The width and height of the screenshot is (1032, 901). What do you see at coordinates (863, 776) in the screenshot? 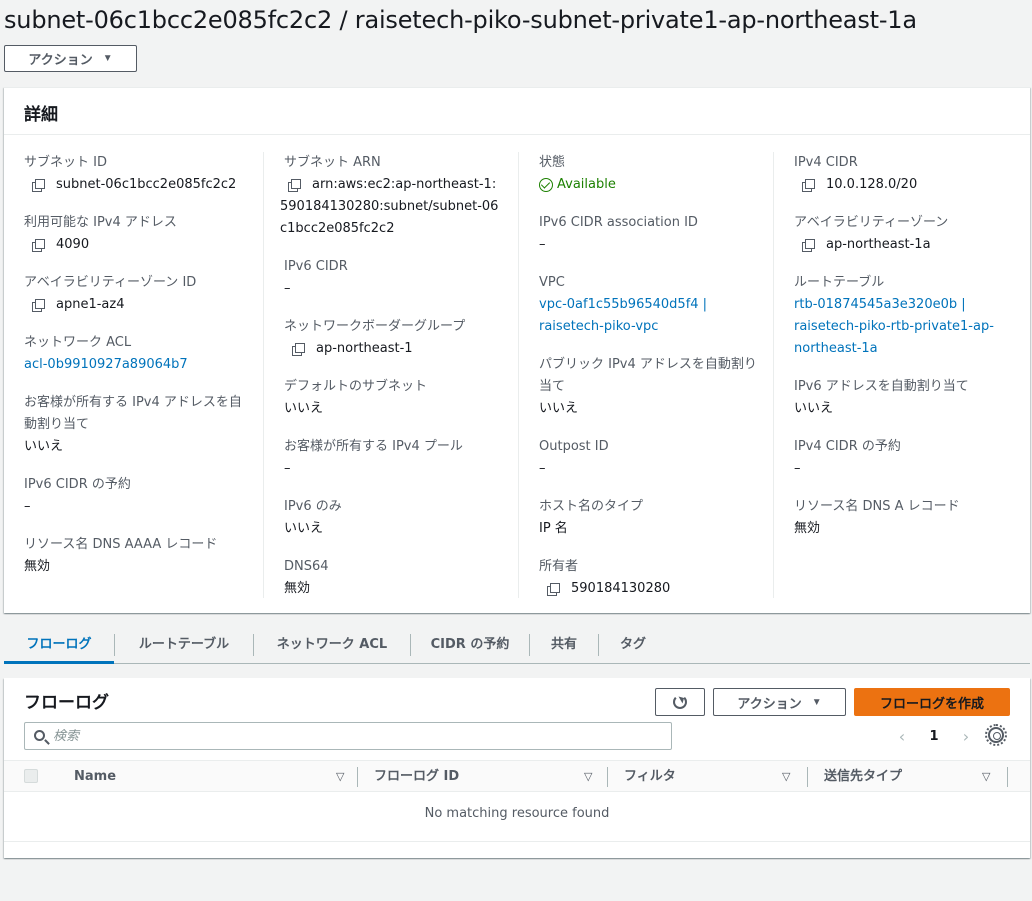
I see `column-header-label: 送信先タイプ` at bounding box center [863, 776].